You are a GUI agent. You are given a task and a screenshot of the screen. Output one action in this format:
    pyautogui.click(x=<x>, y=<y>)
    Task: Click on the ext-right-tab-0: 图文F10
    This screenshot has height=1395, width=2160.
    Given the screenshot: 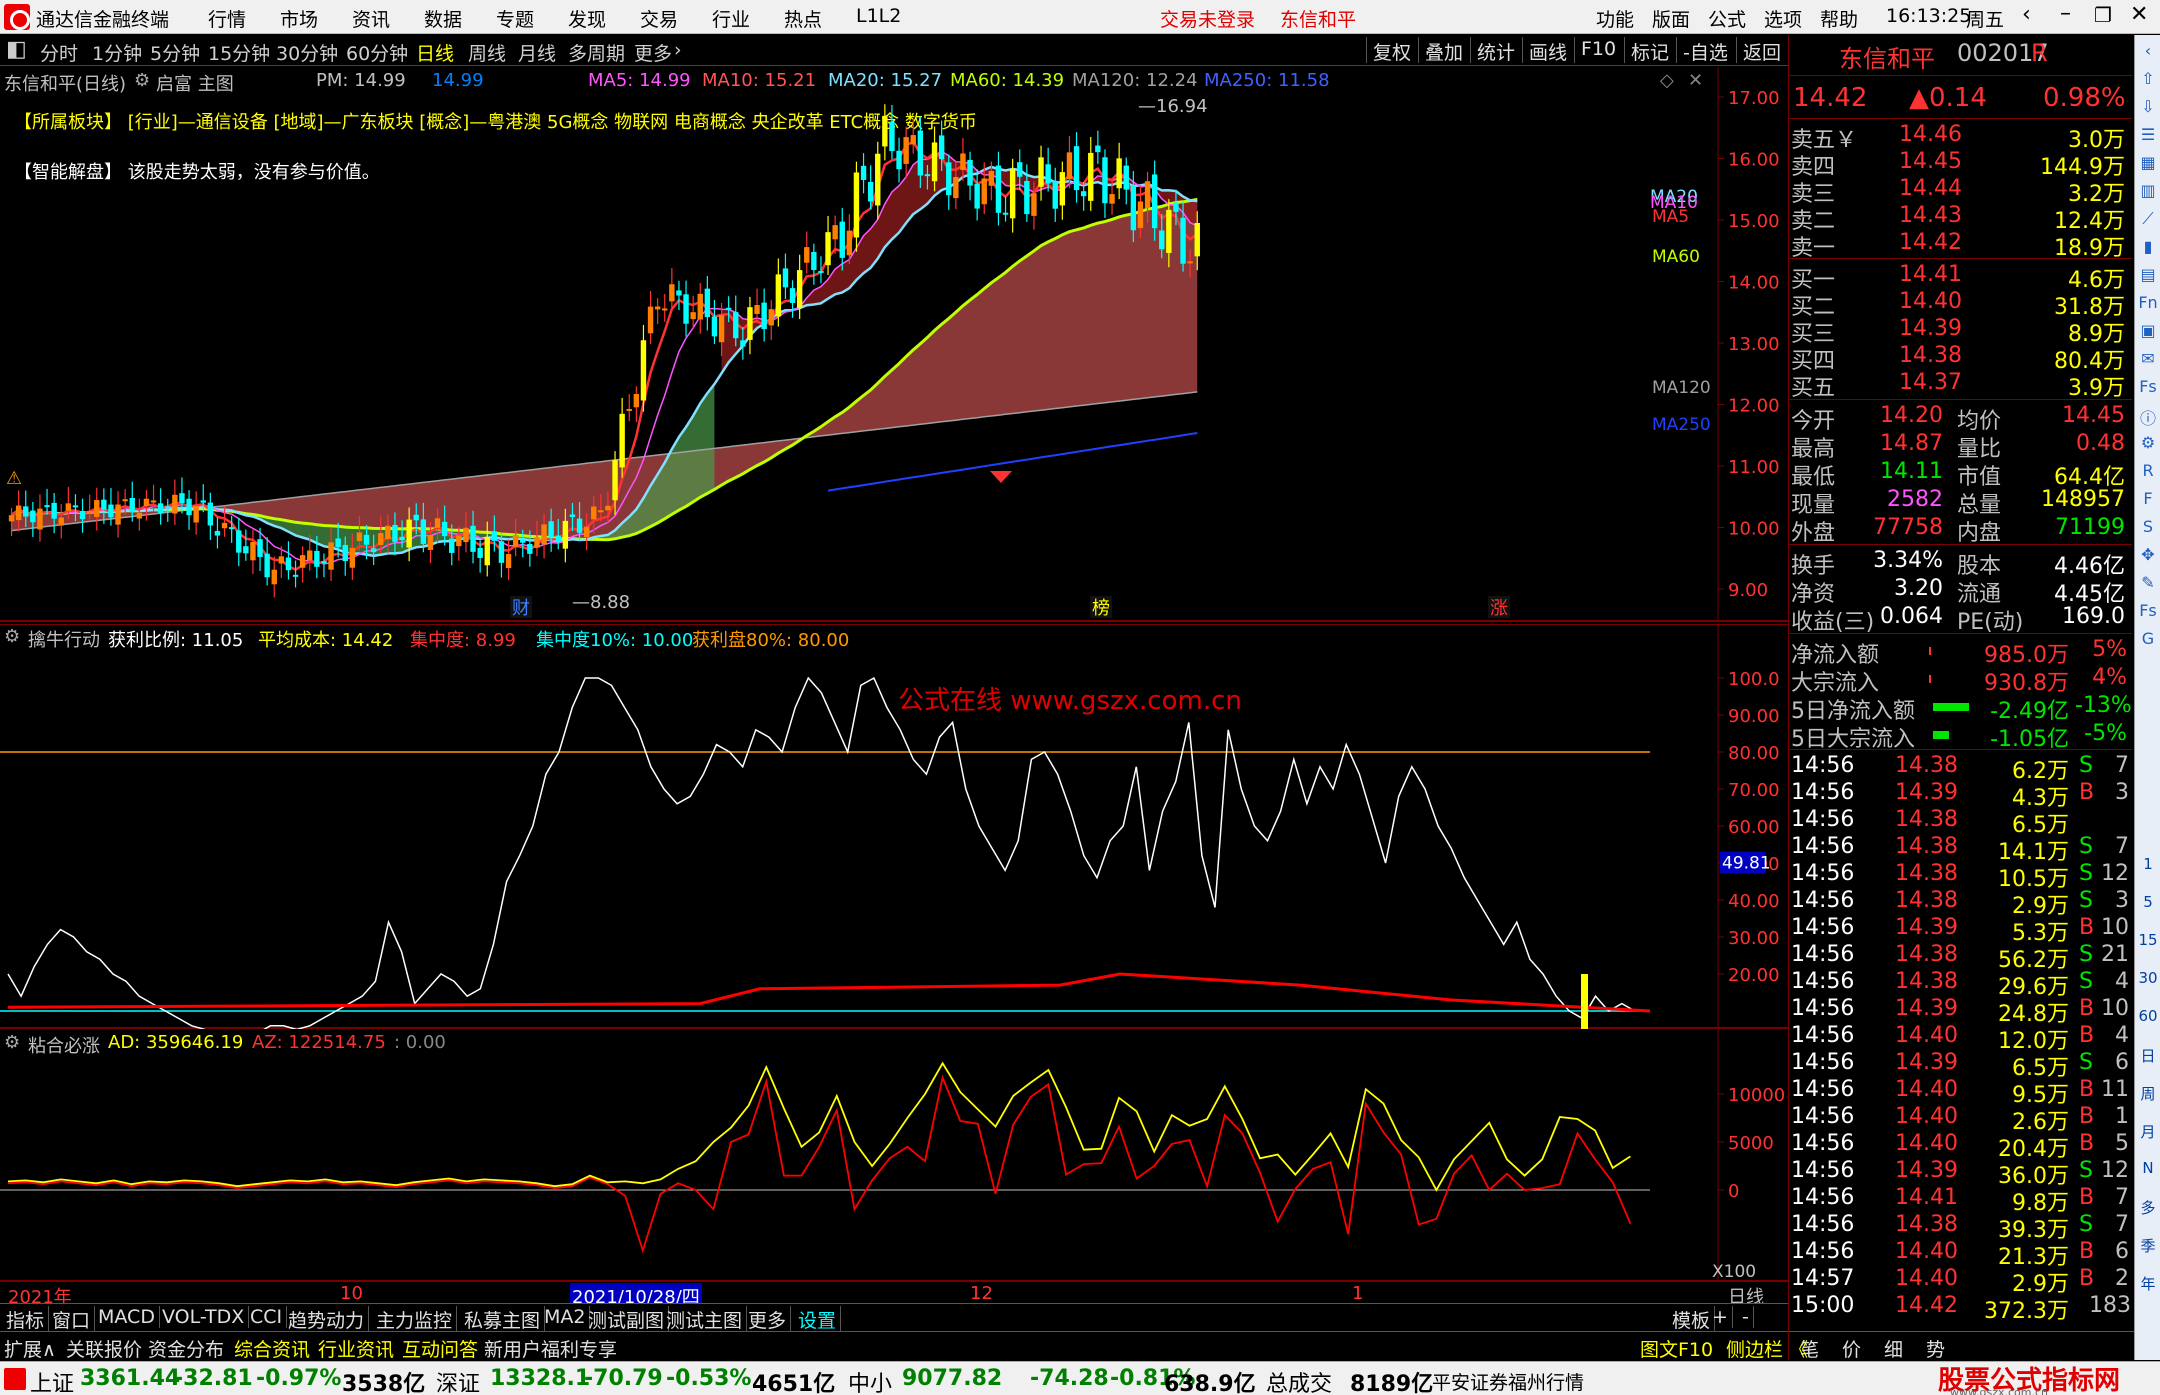 What is the action you would take?
    pyautogui.click(x=1676, y=1348)
    